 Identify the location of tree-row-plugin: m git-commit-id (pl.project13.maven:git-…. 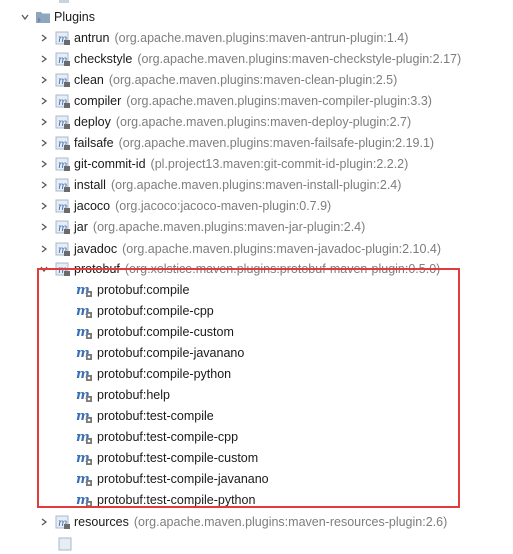
(275, 164).